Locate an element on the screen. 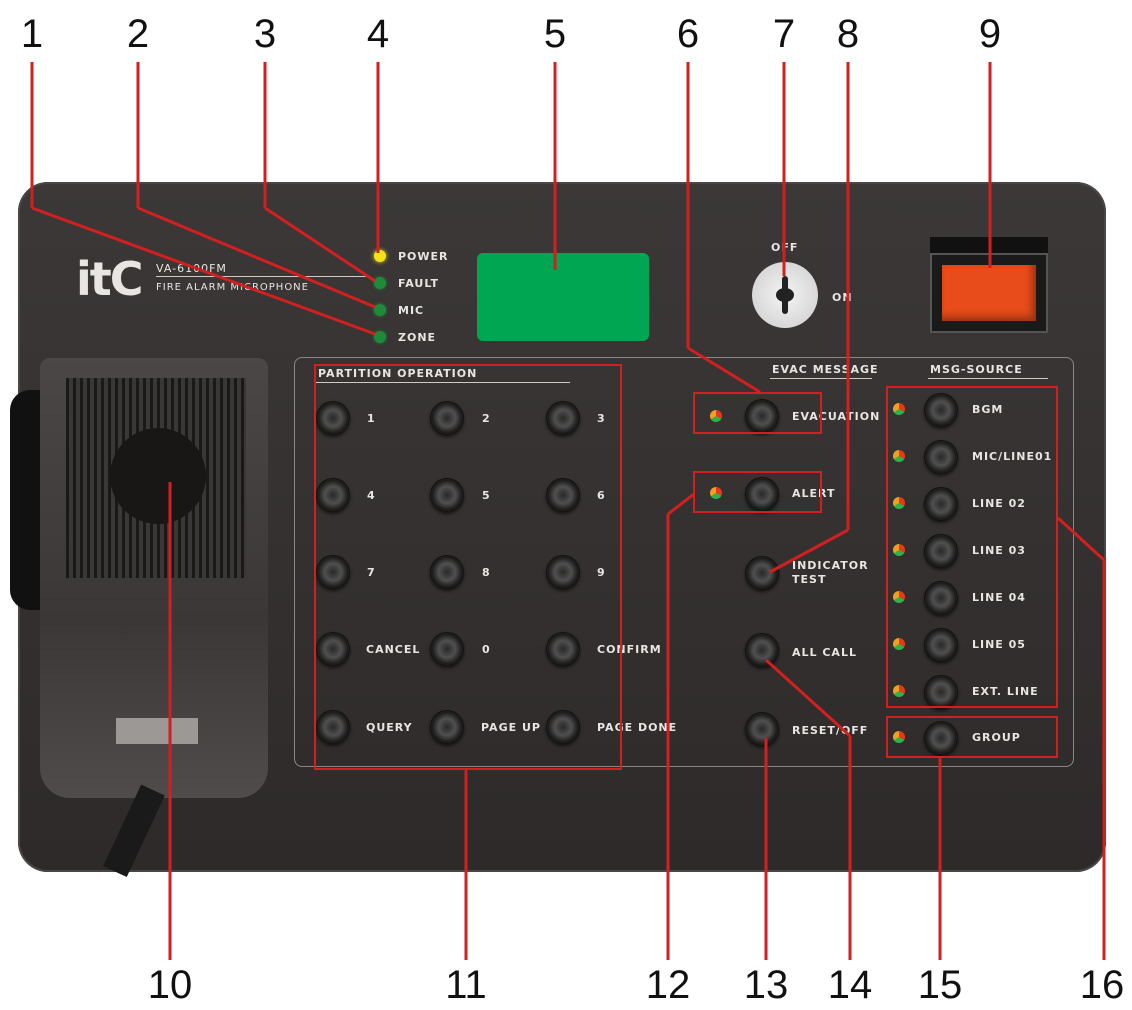 Image resolution: width=1132 pixels, height=1010 pixels. mic-label: MIC is located at coordinates (411, 310).